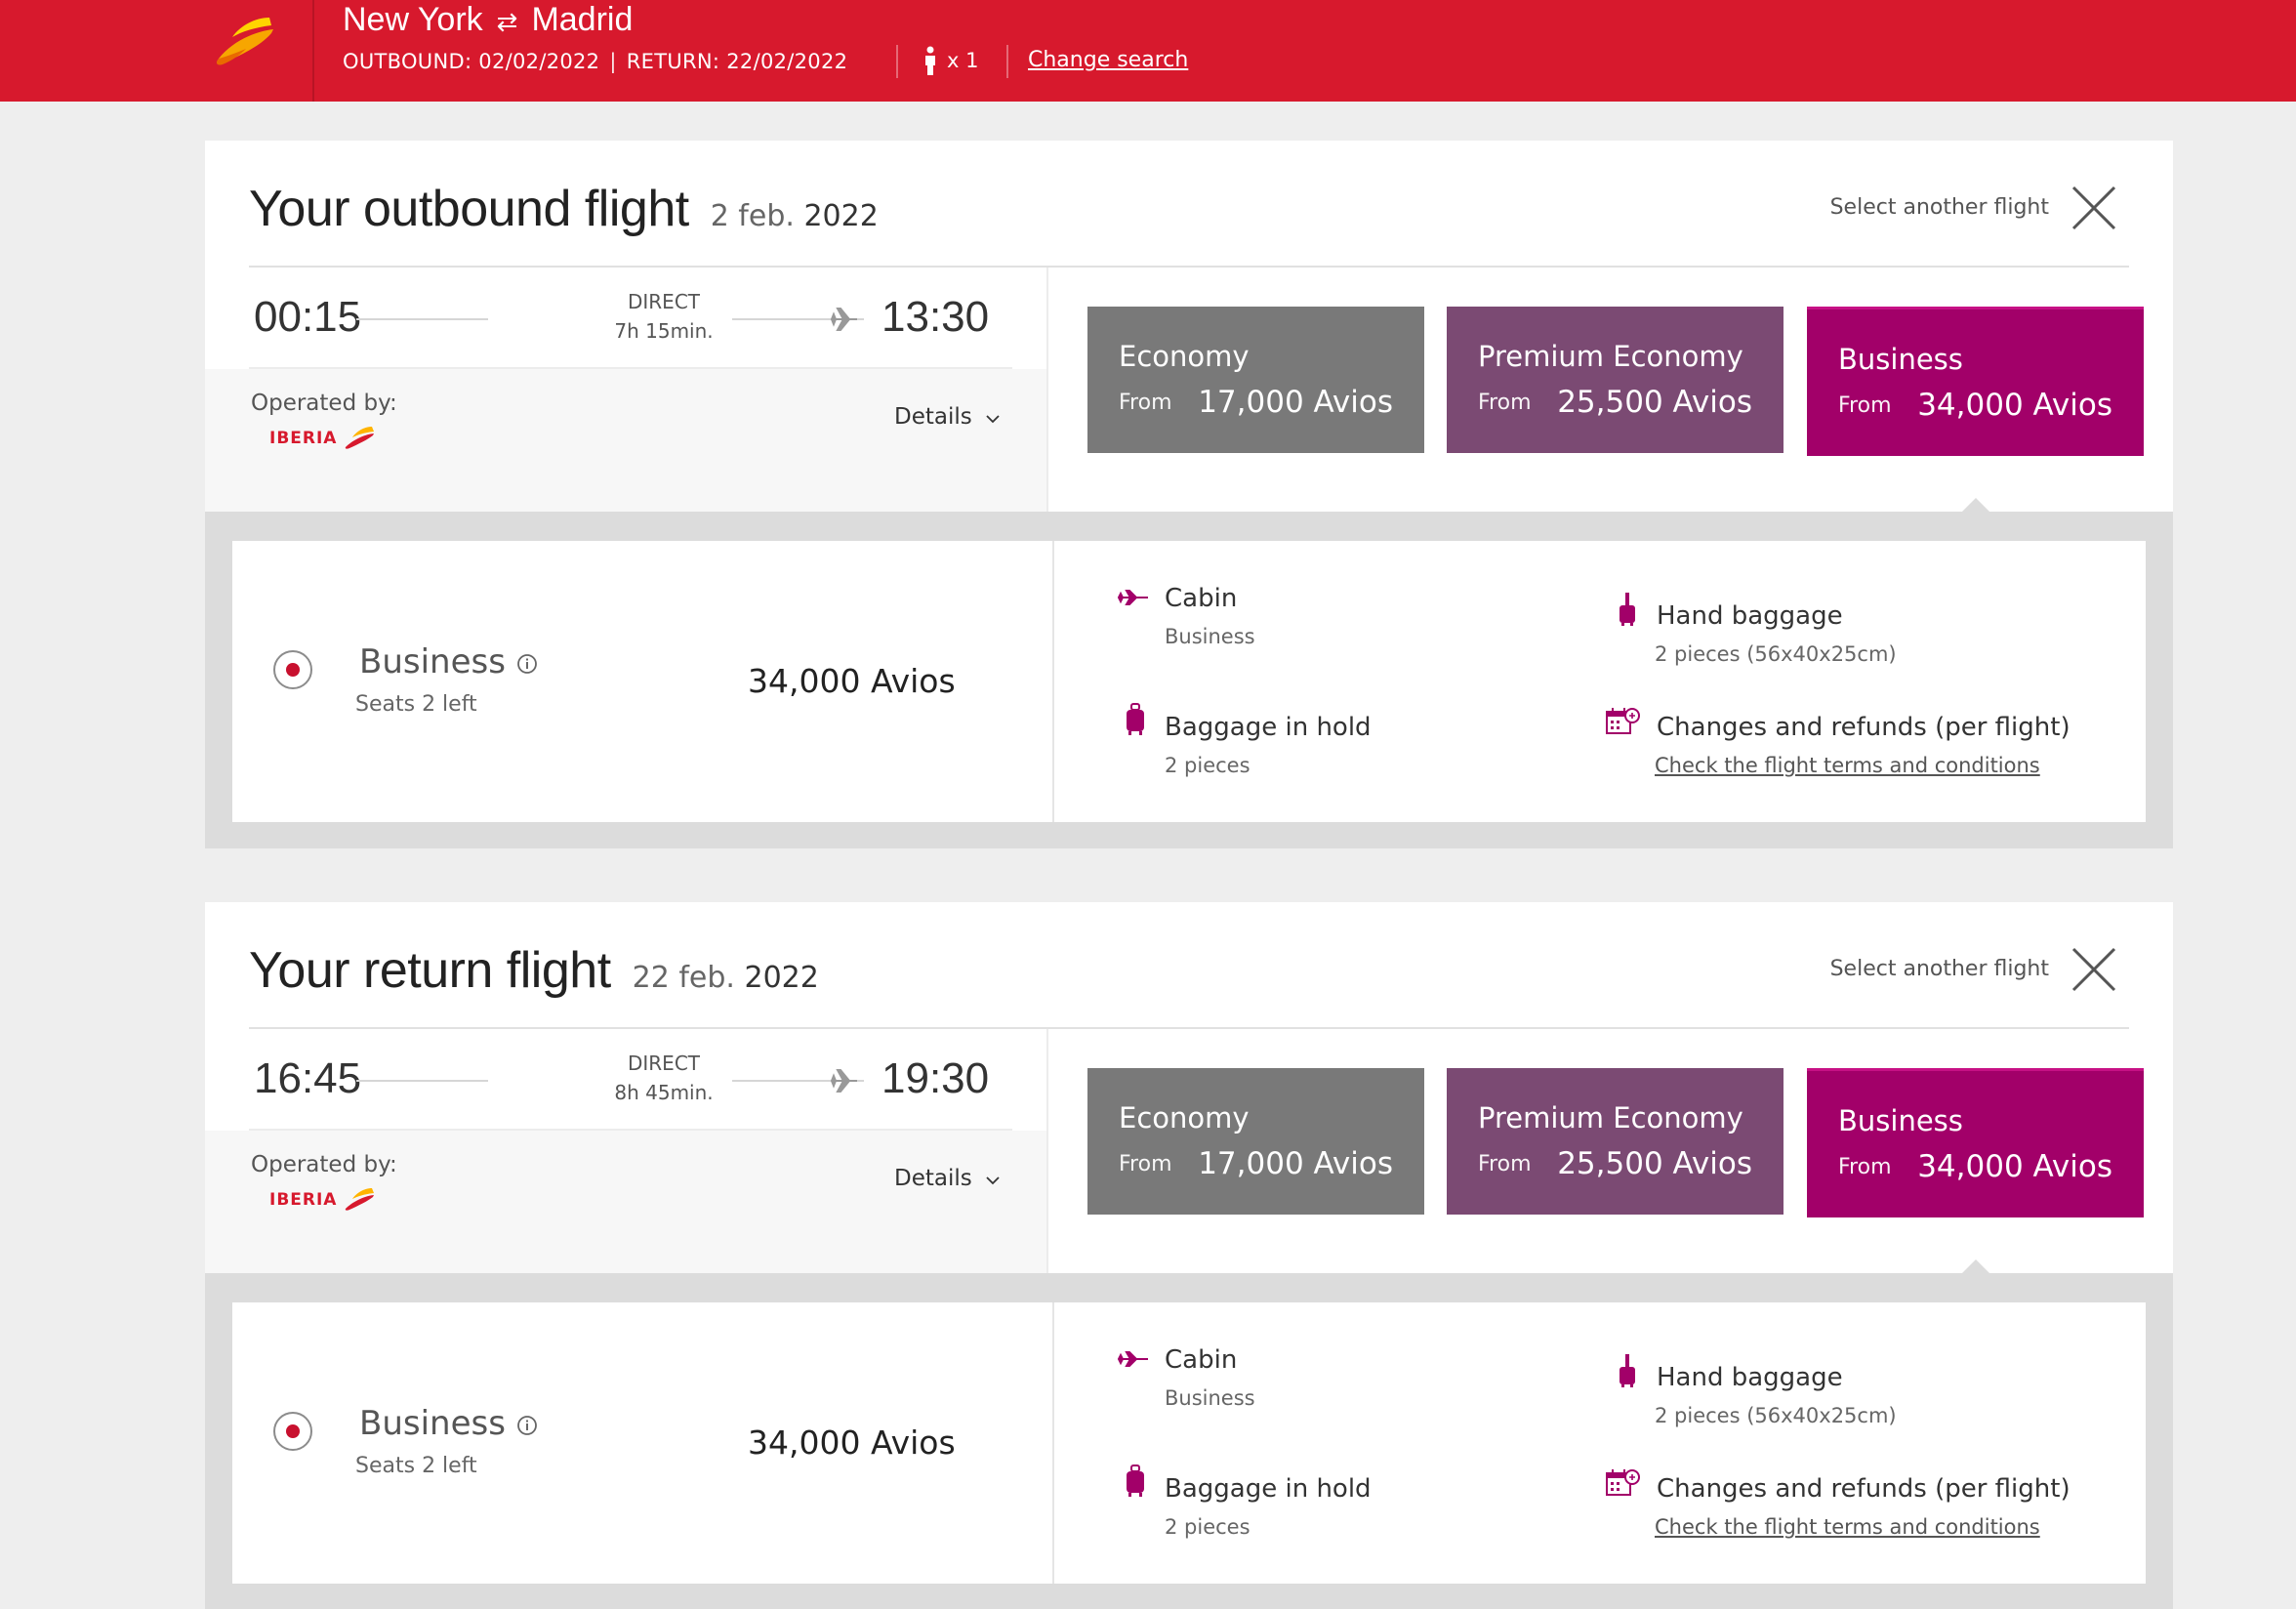 This screenshot has width=2296, height=1609. What do you see at coordinates (157, 51) in the screenshot?
I see `iberia-logo-mark` at bounding box center [157, 51].